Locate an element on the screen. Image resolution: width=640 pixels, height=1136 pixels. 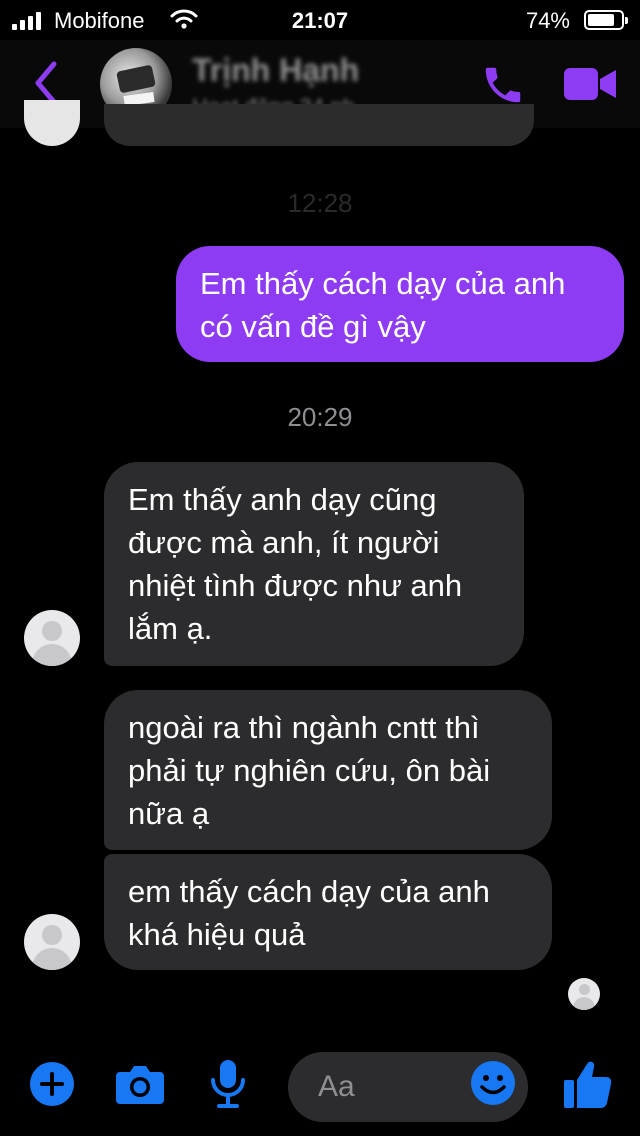
battery-icon is located at coordinates (606, 20).